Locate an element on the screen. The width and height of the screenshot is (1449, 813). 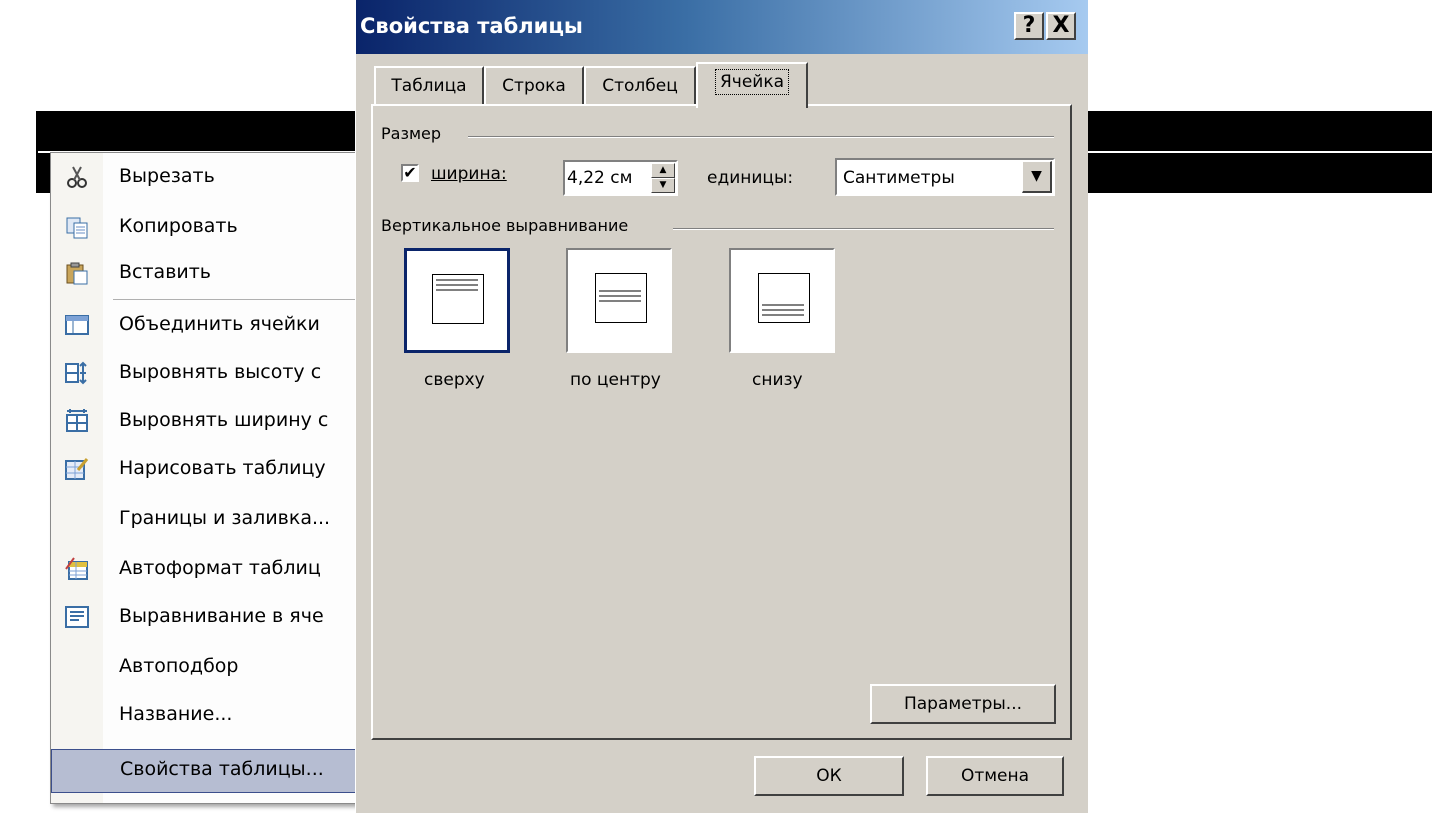
checkmark-icon: ✔ is located at coordinates (410, 172).